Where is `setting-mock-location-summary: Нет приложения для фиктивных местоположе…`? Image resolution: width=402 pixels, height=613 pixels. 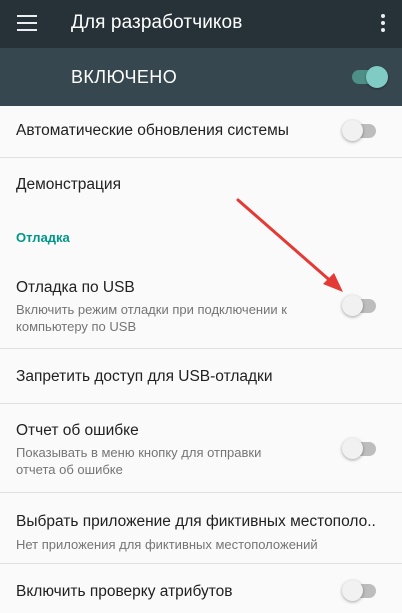 setting-mock-location-summary: Нет приложения для фиктивных местоположе… is located at coordinates (167, 544).